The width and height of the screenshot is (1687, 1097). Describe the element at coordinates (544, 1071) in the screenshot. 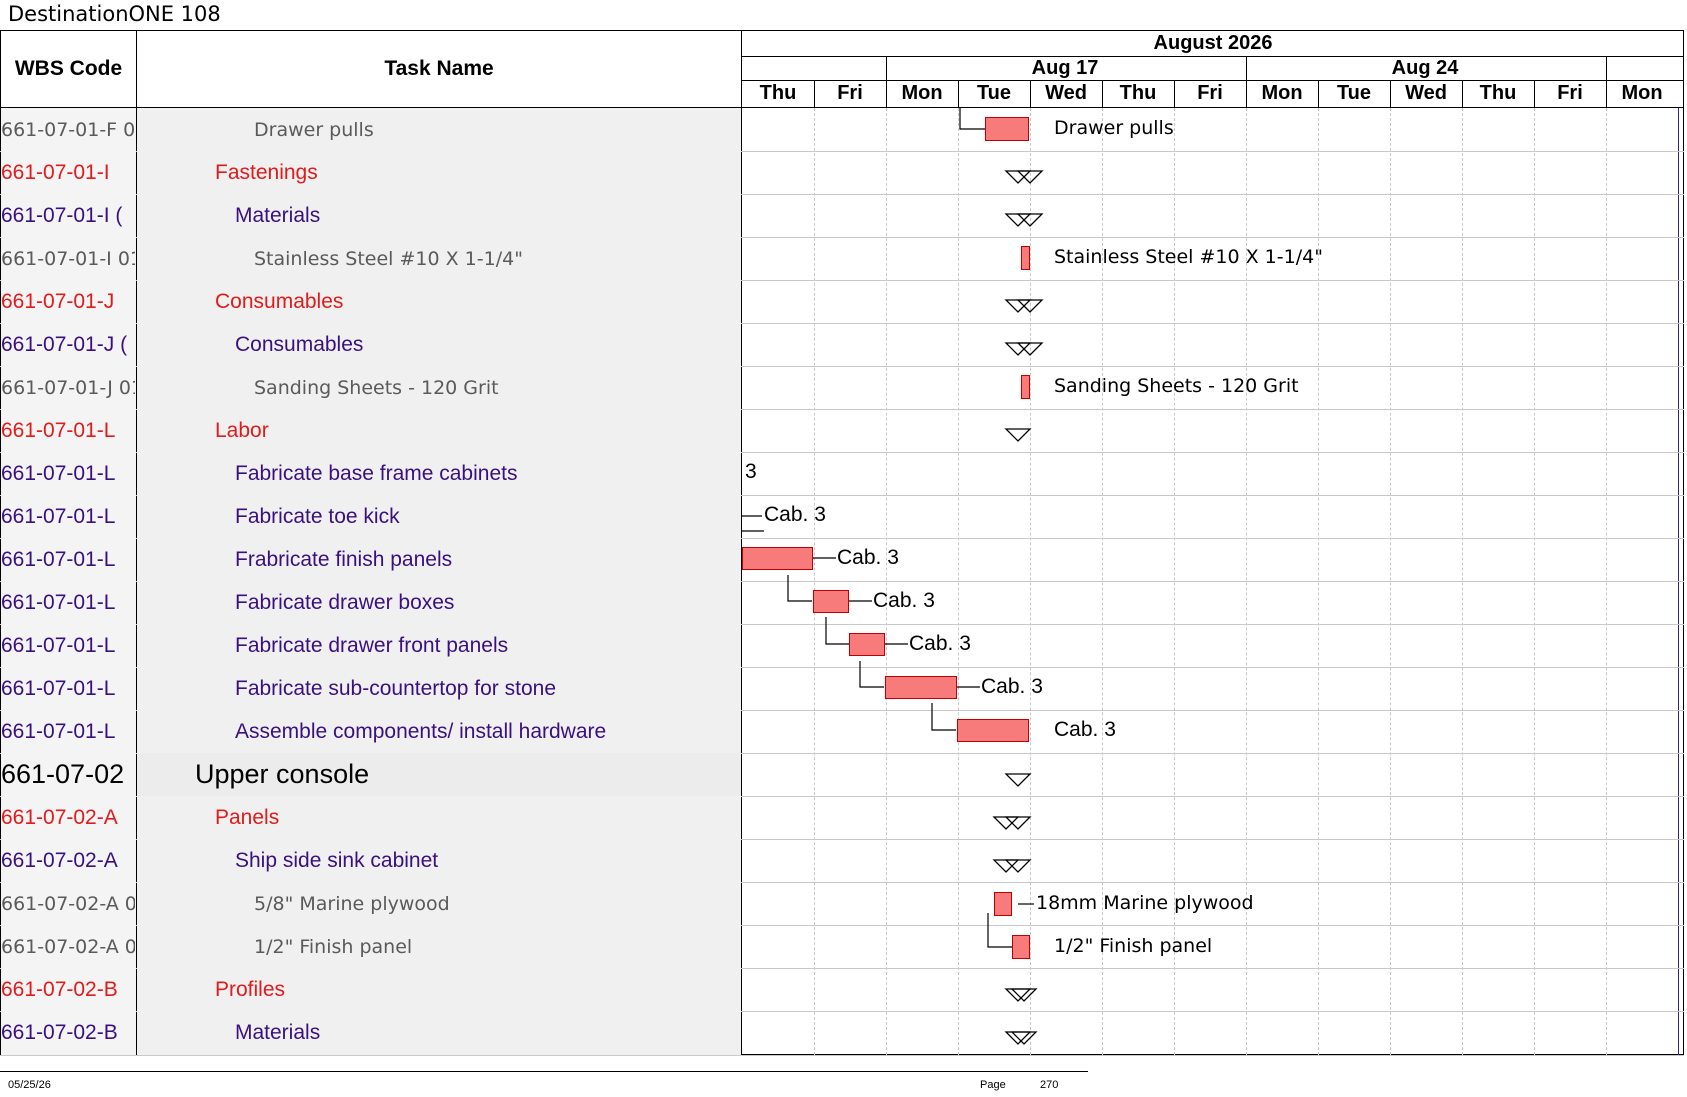

I see `footer-divider` at that location.